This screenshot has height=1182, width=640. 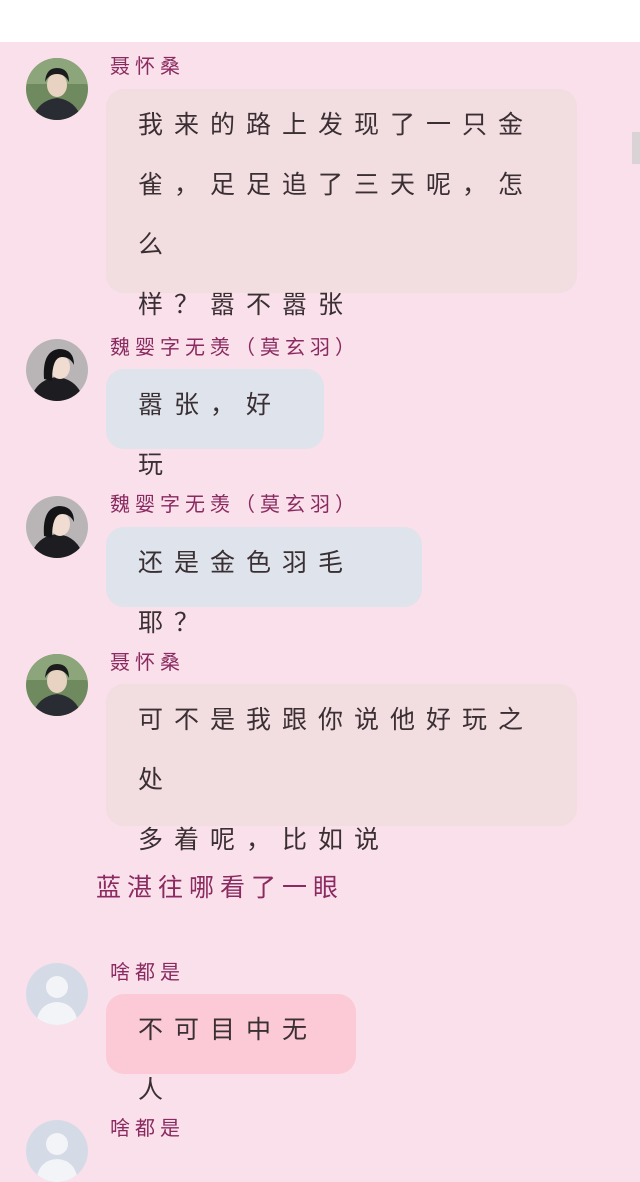 I want to click on message-line: 雀，足足追了三天呢，怎么, so click(x=336, y=214).